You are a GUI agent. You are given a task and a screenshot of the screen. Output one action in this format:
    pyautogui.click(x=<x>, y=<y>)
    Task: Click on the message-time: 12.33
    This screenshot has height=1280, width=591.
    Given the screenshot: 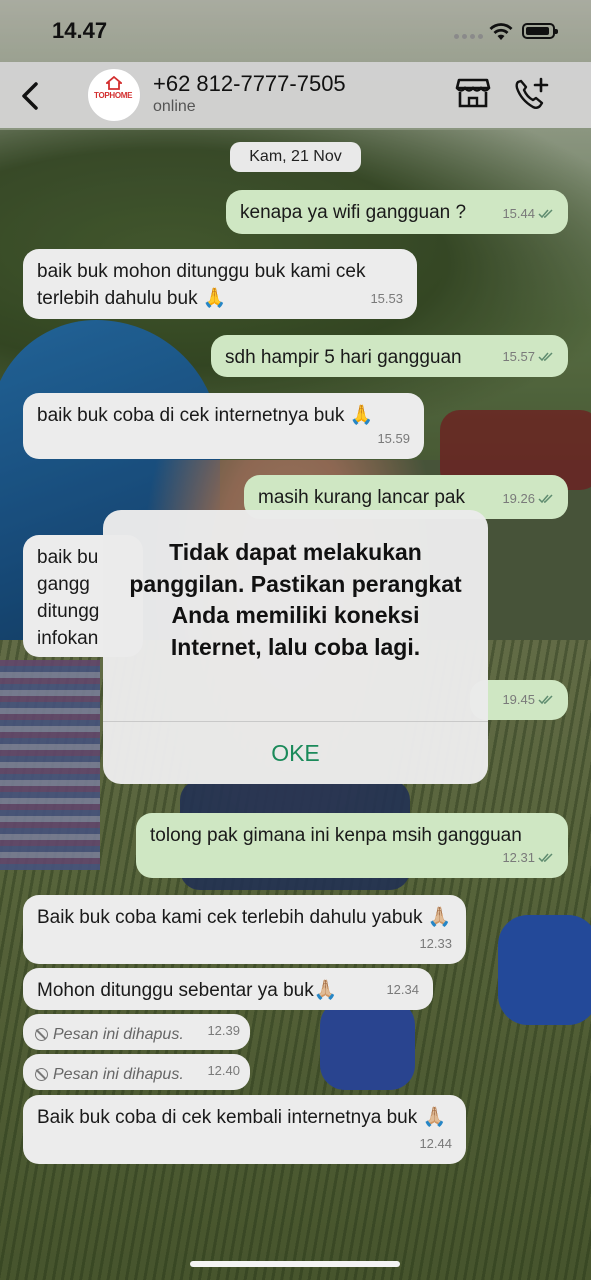 What is the action you would take?
    pyautogui.click(x=435, y=943)
    